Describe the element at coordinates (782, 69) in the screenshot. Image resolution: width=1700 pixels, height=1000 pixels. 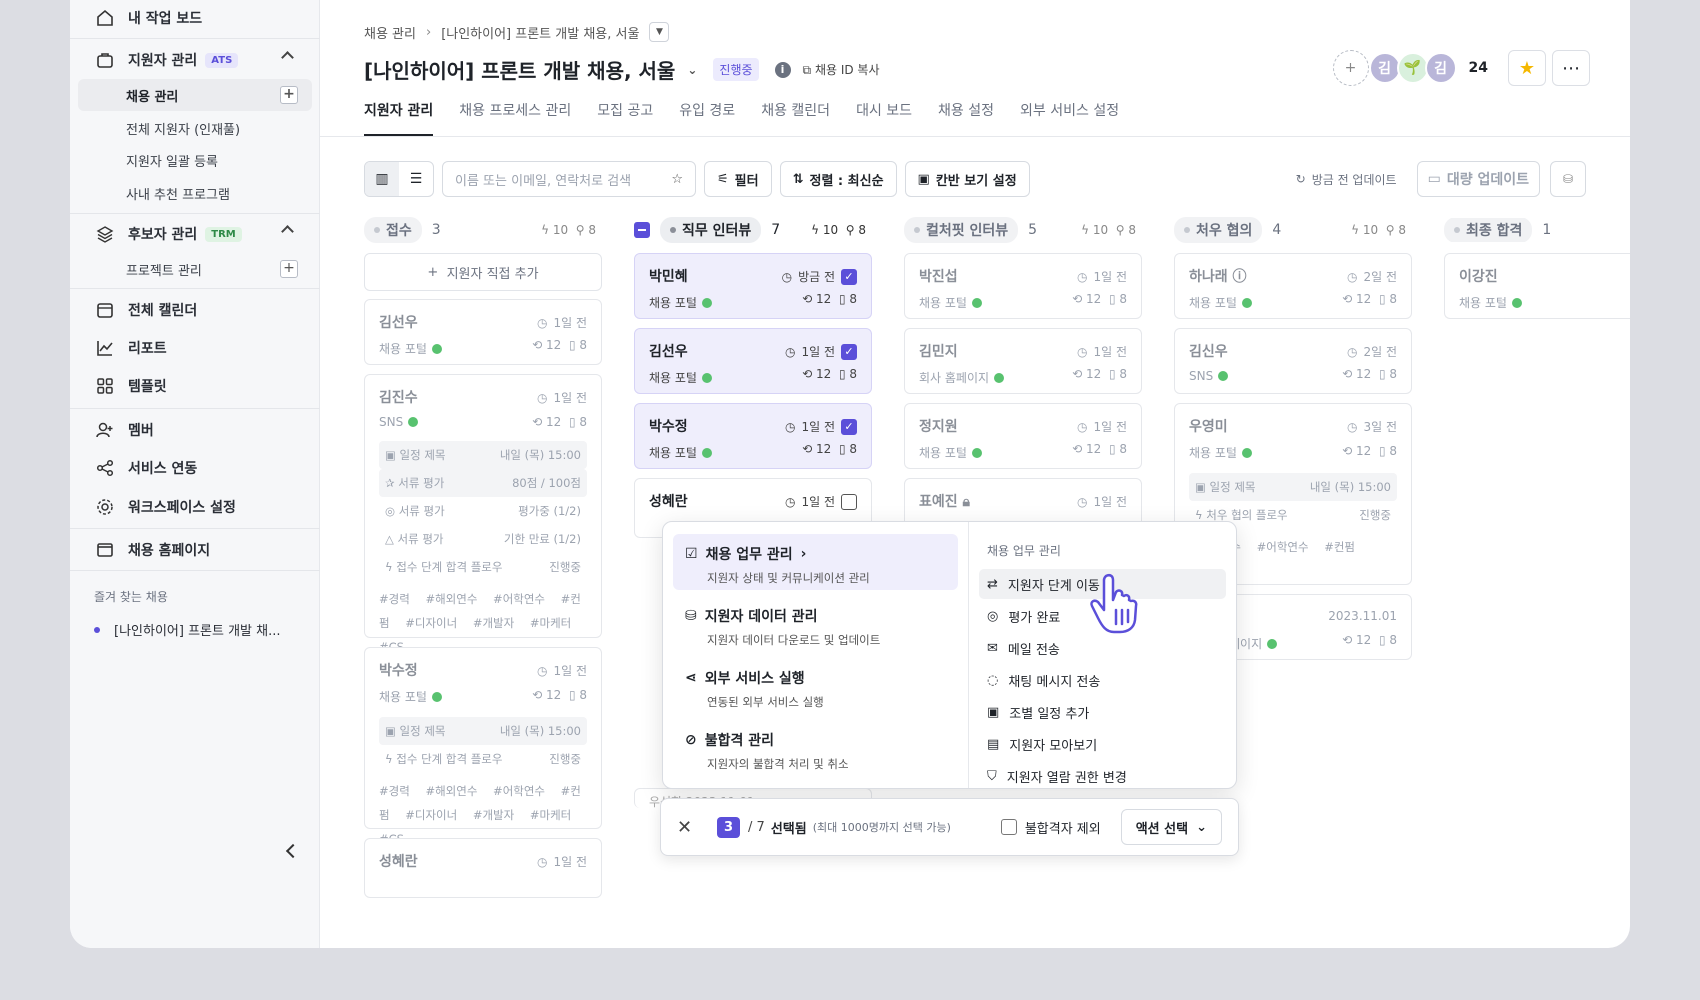
I see `info-icon: i` at that location.